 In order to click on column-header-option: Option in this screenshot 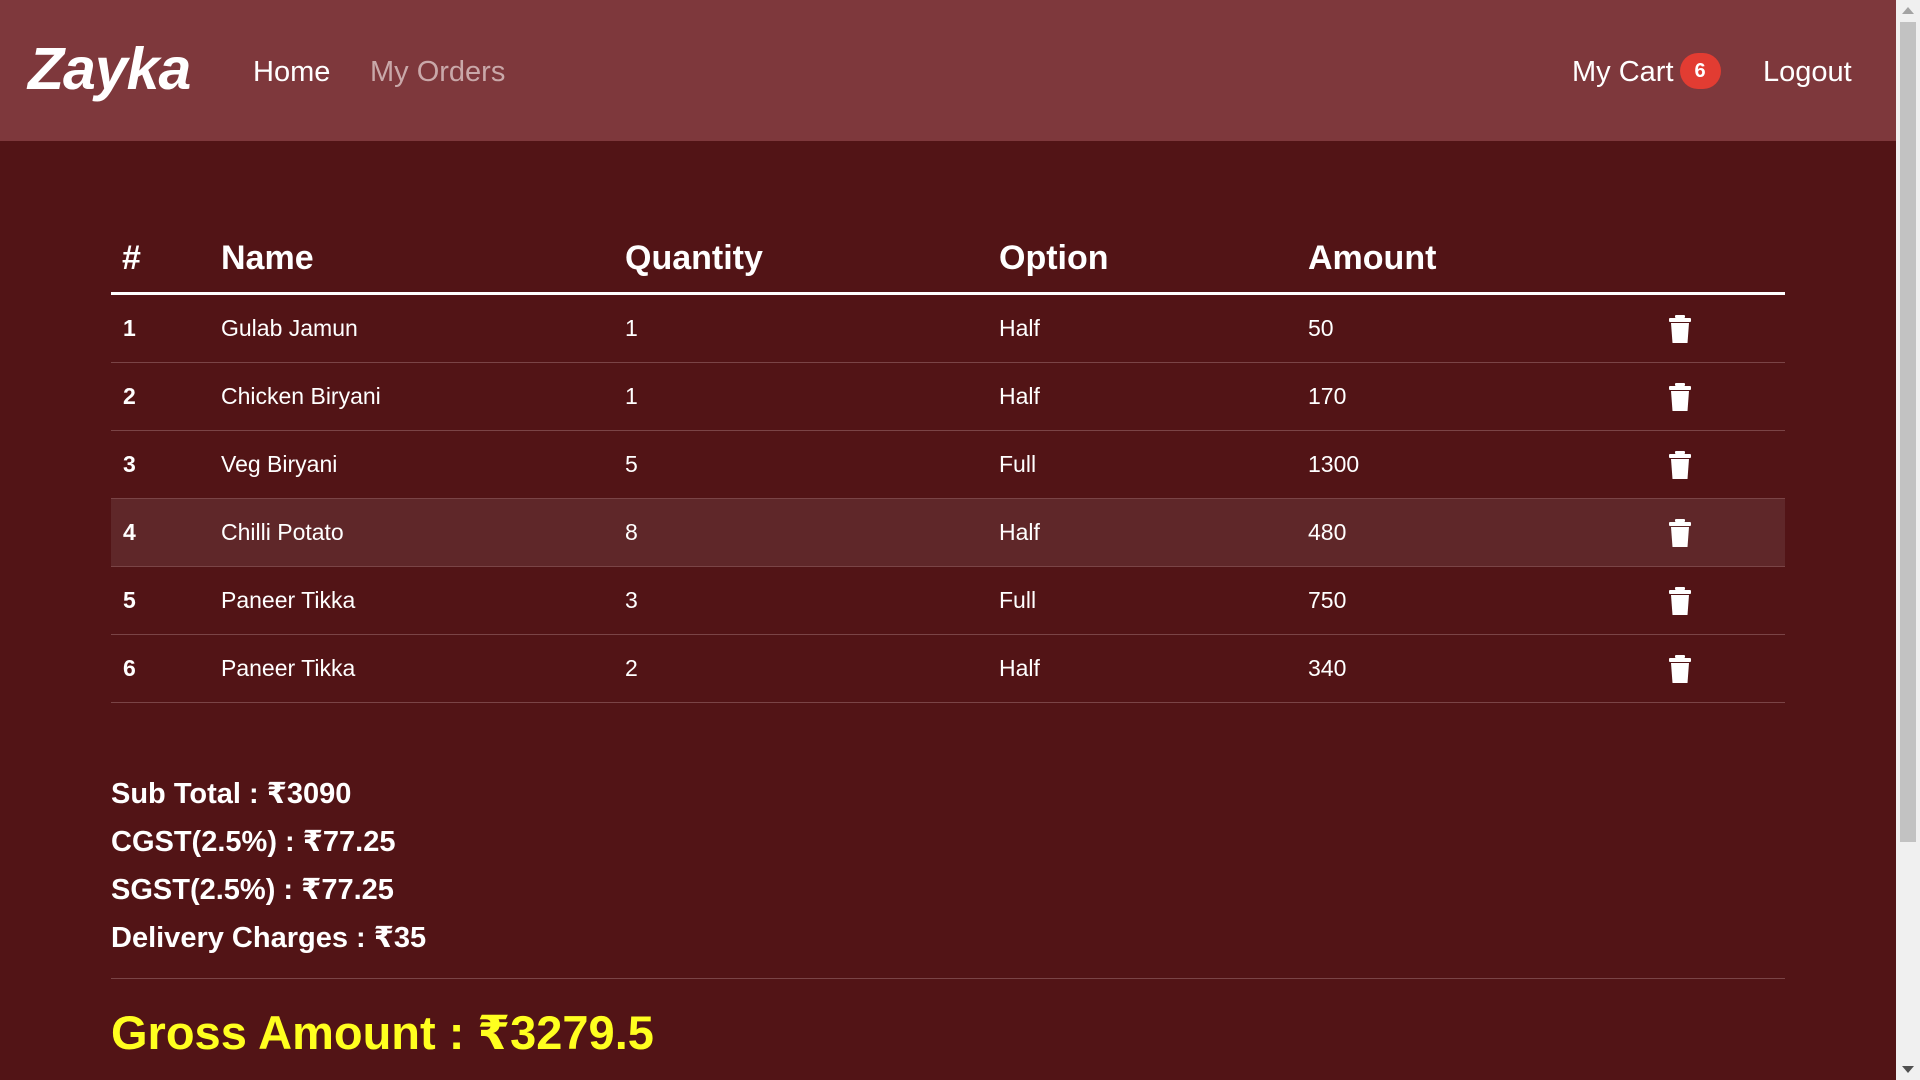, I will do `click(1153, 259)`.